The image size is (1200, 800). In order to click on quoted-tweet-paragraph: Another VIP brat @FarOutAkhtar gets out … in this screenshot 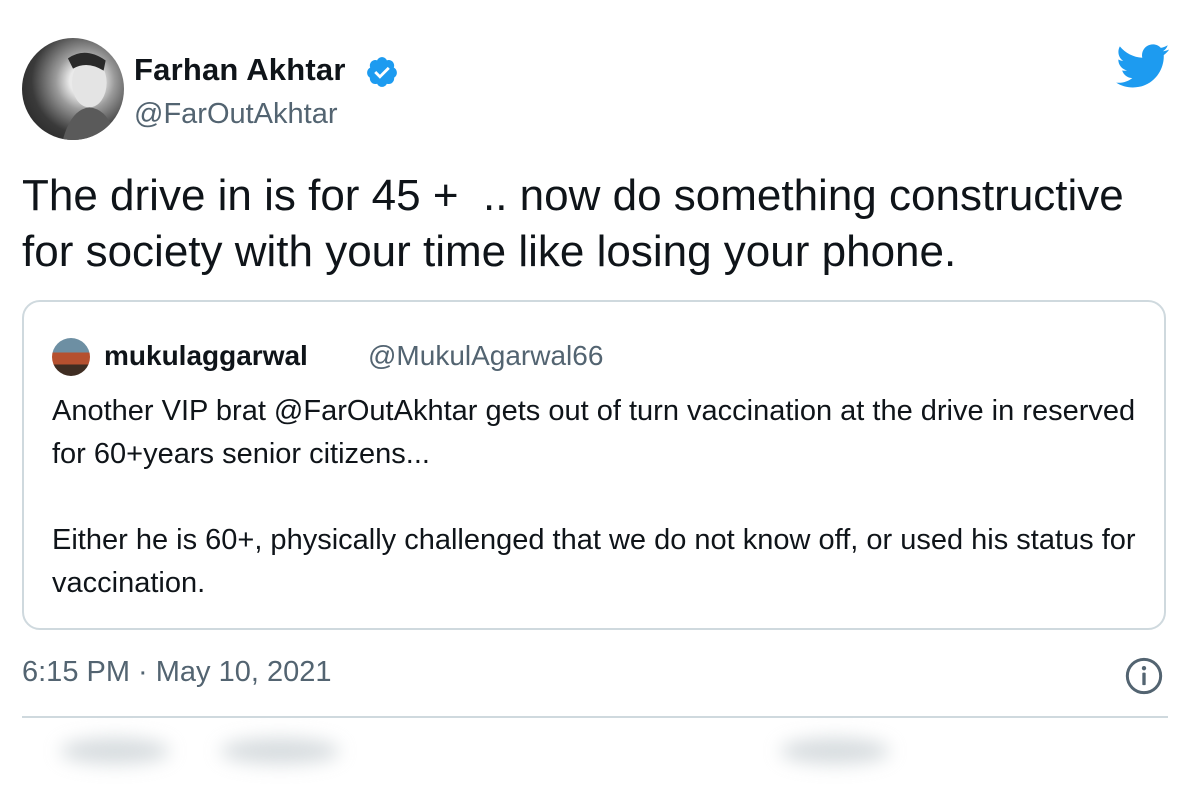, I will do `click(594, 432)`.